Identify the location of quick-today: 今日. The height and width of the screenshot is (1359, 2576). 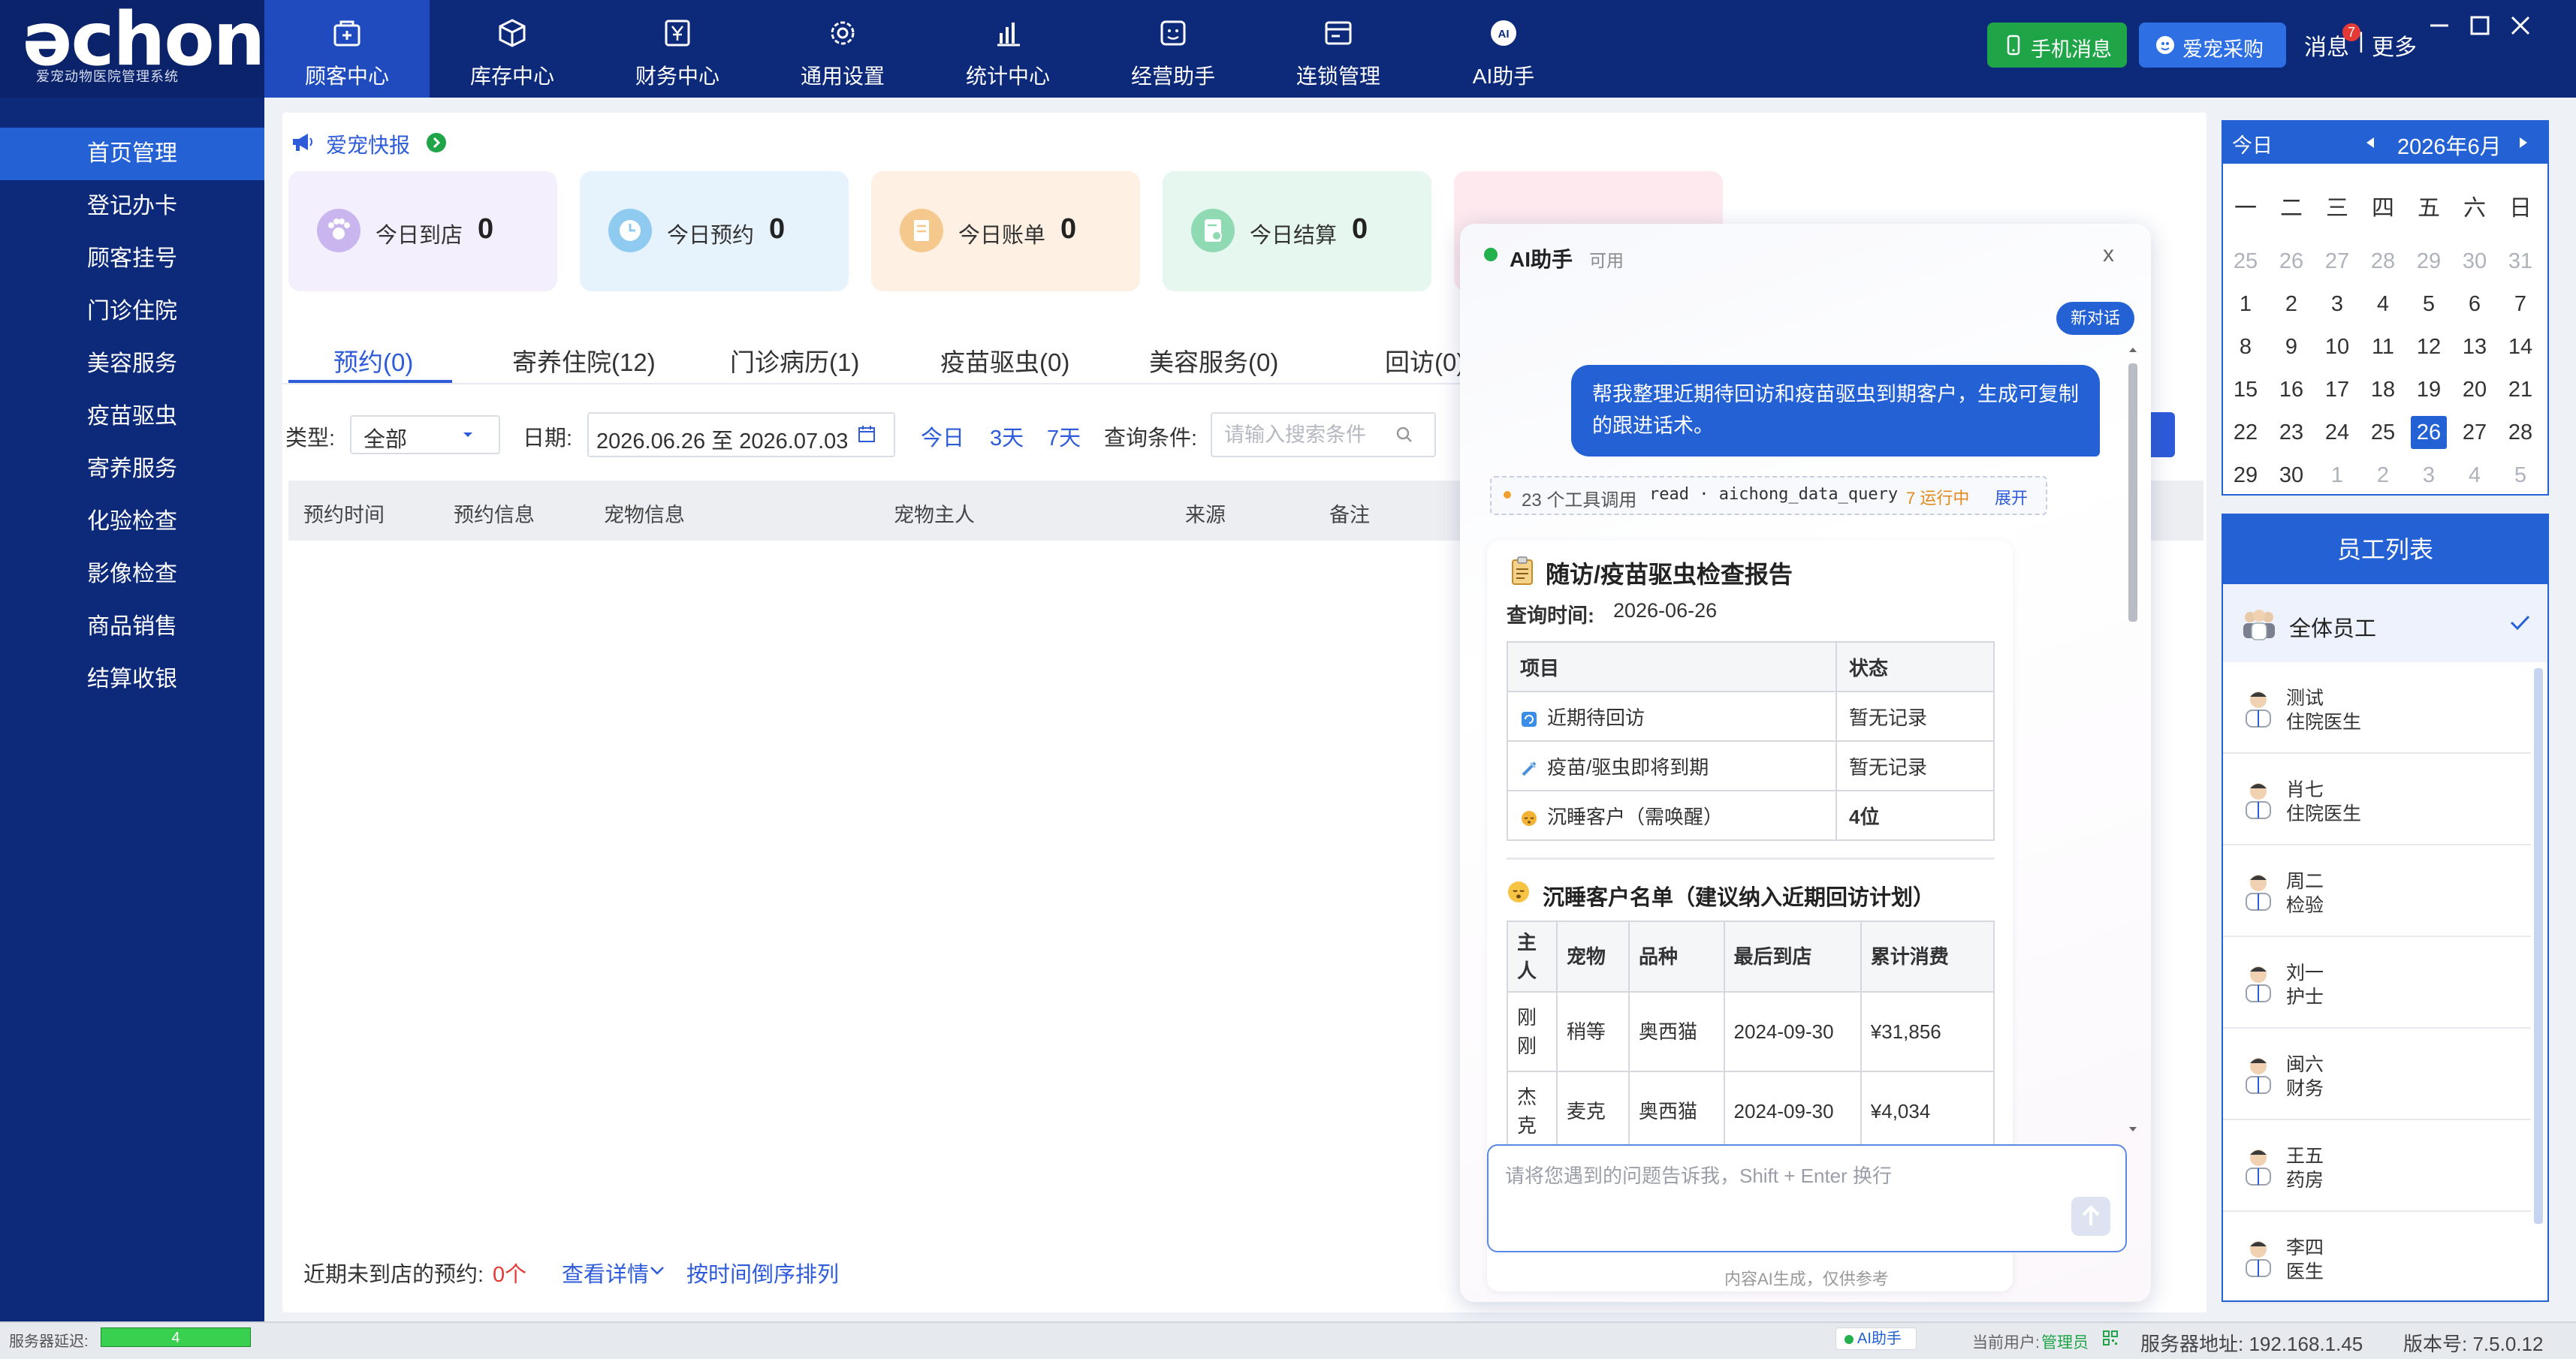
(942, 436).